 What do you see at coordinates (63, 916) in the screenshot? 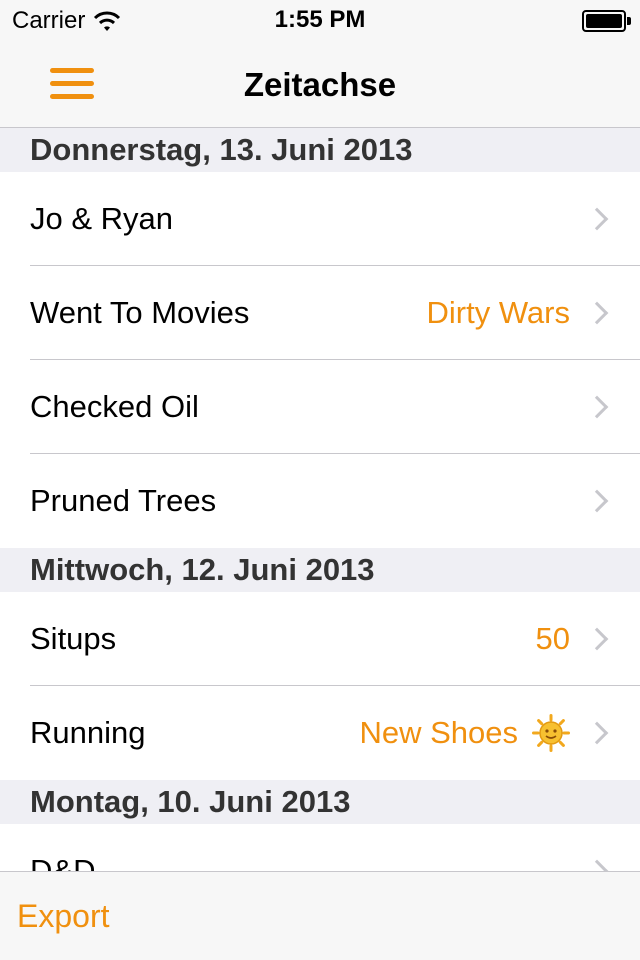
I see `export-button: Export` at bounding box center [63, 916].